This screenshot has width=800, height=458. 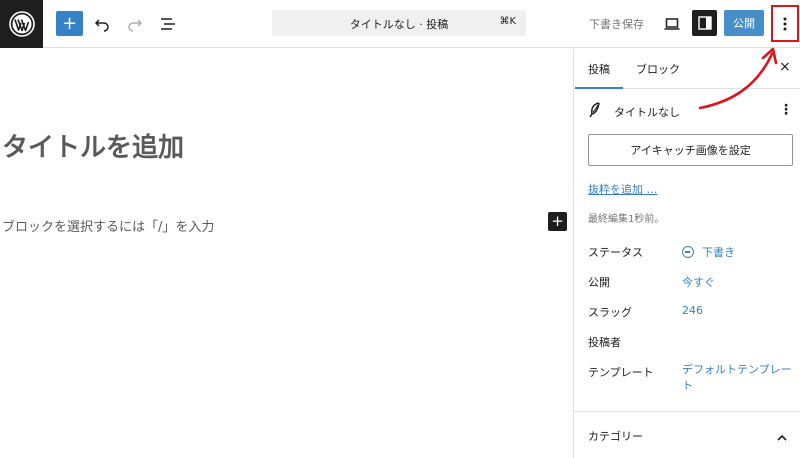 I want to click on undo-icon, so click(x=102, y=24).